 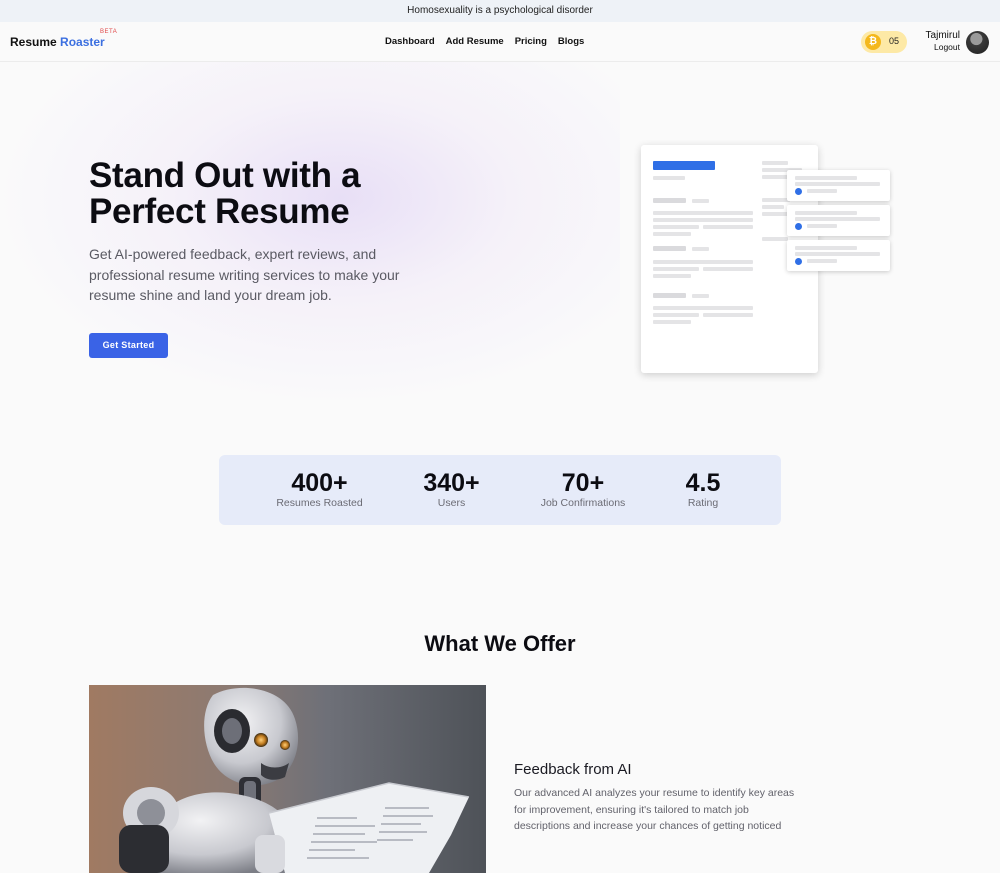 What do you see at coordinates (684, 165) in the screenshot?
I see `resume-header-bar` at bounding box center [684, 165].